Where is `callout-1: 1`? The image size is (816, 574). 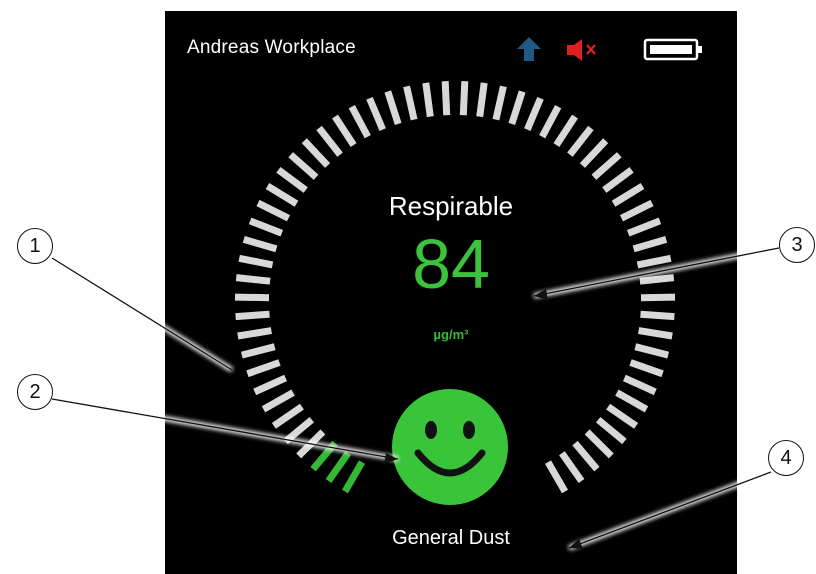 callout-1: 1 is located at coordinates (35, 246).